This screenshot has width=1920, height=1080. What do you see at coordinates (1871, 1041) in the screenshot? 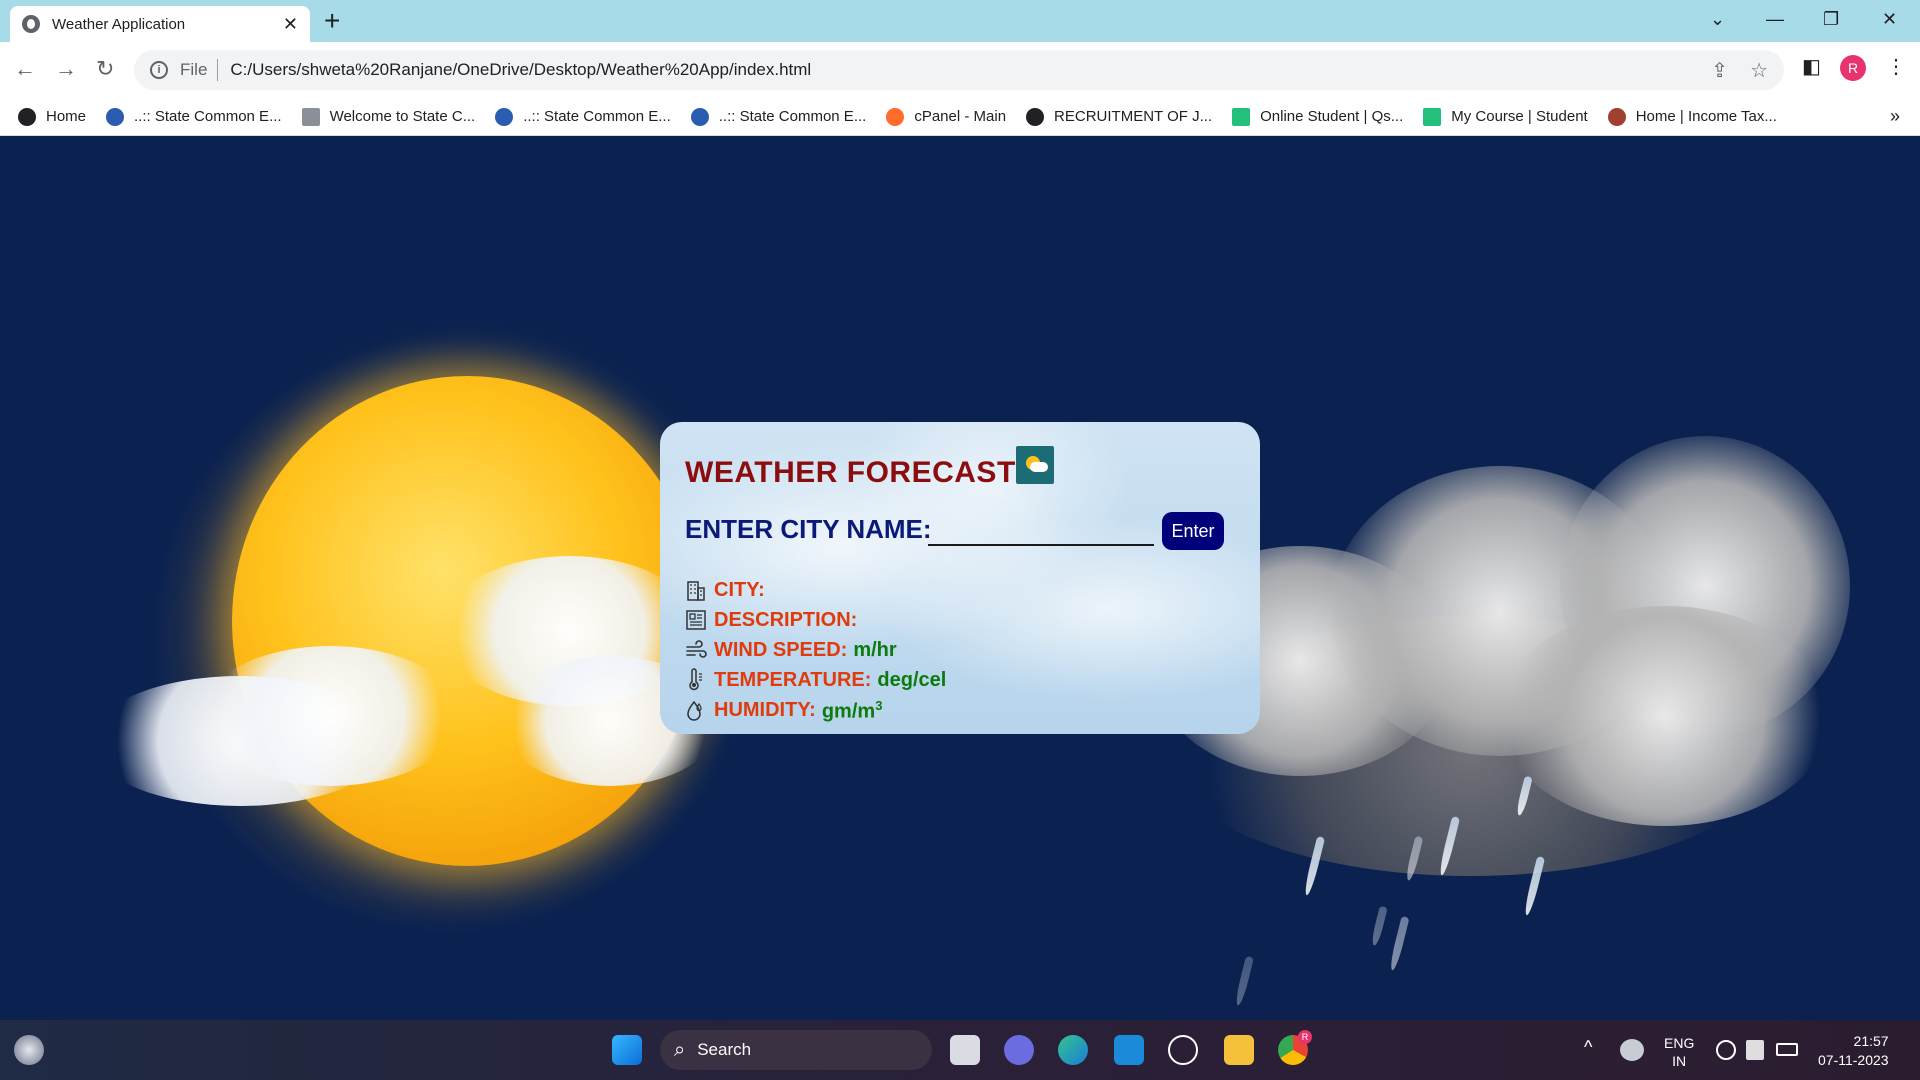
I see `clock-time: 21:57` at bounding box center [1871, 1041].